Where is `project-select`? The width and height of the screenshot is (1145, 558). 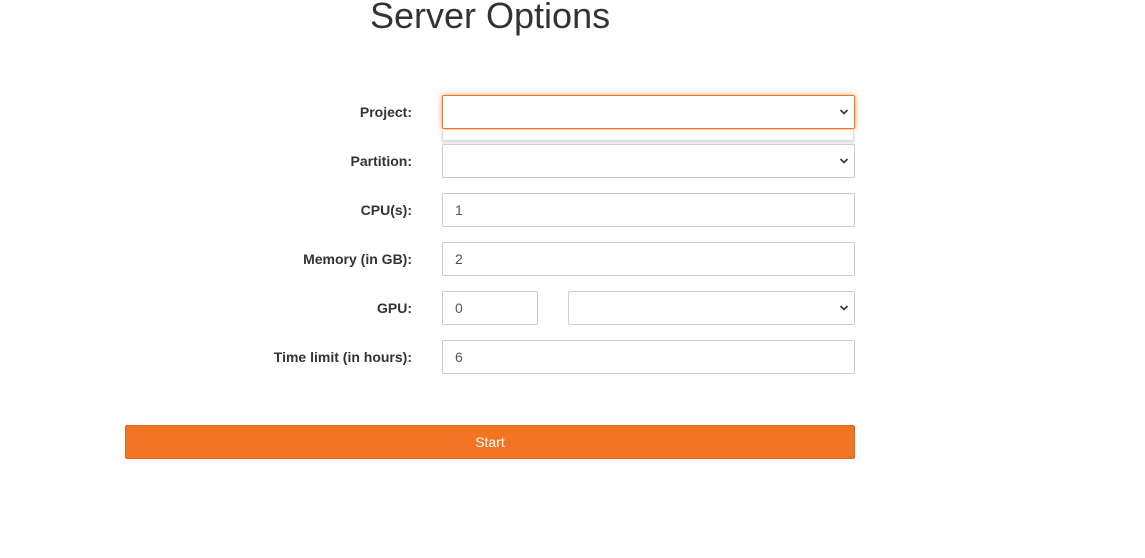 project-select is located at coordinates (648, 112).